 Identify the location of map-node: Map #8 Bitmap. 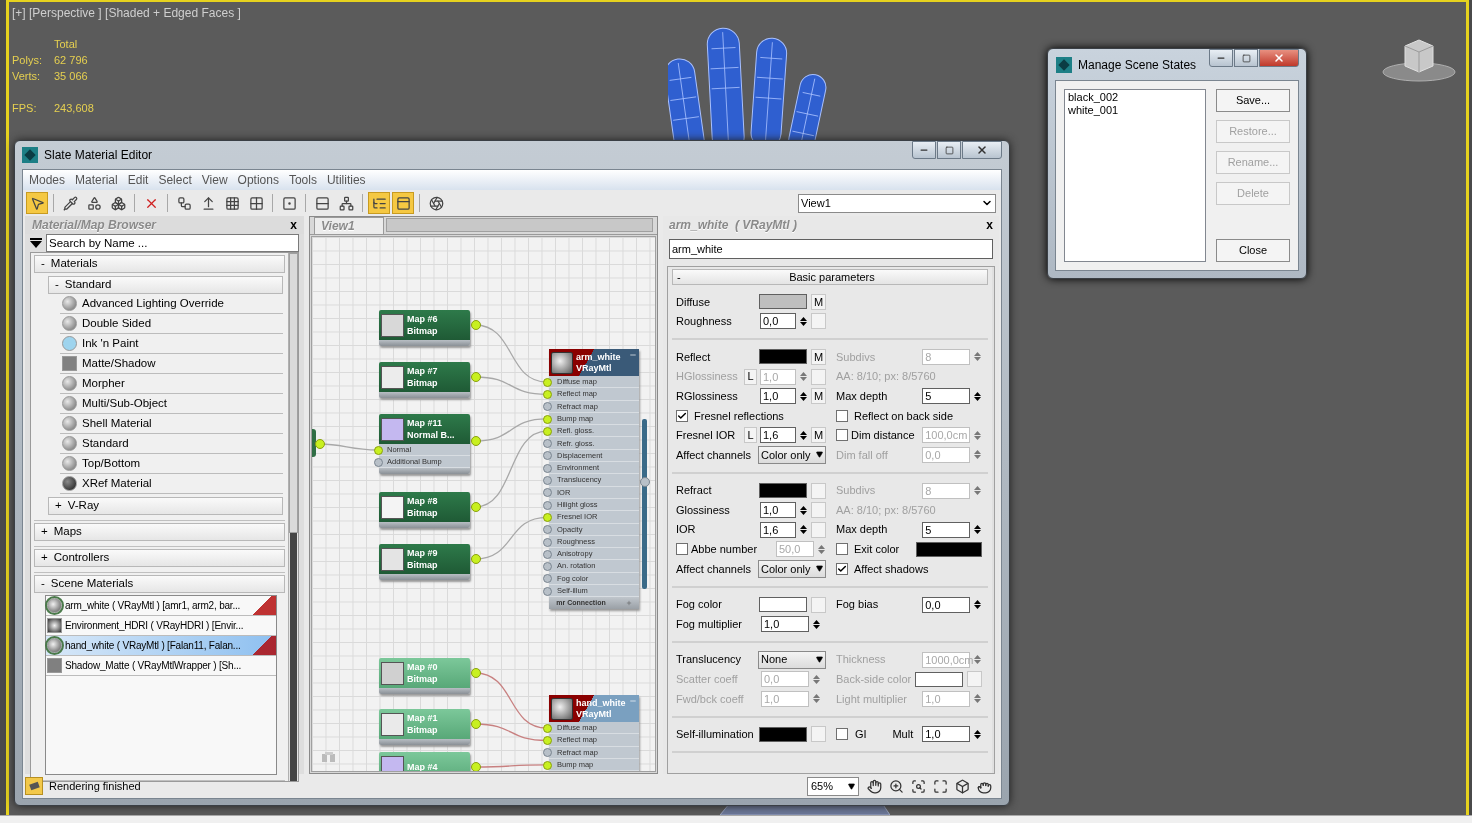
(424, 510).